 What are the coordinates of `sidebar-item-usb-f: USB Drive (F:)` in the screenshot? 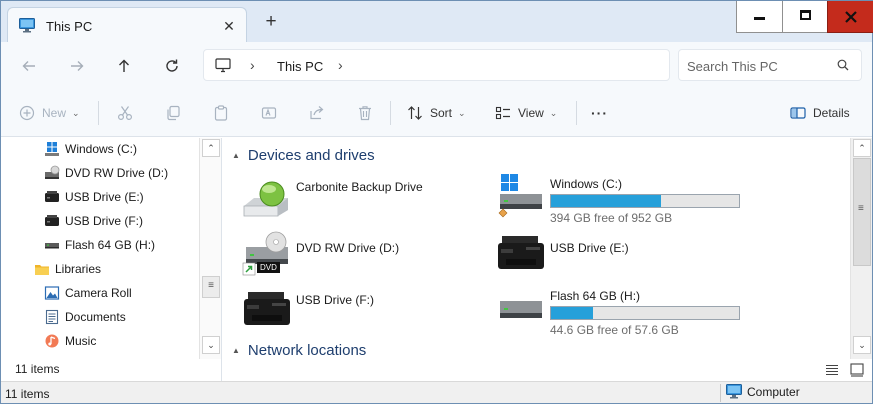 It's located at (93, 221).